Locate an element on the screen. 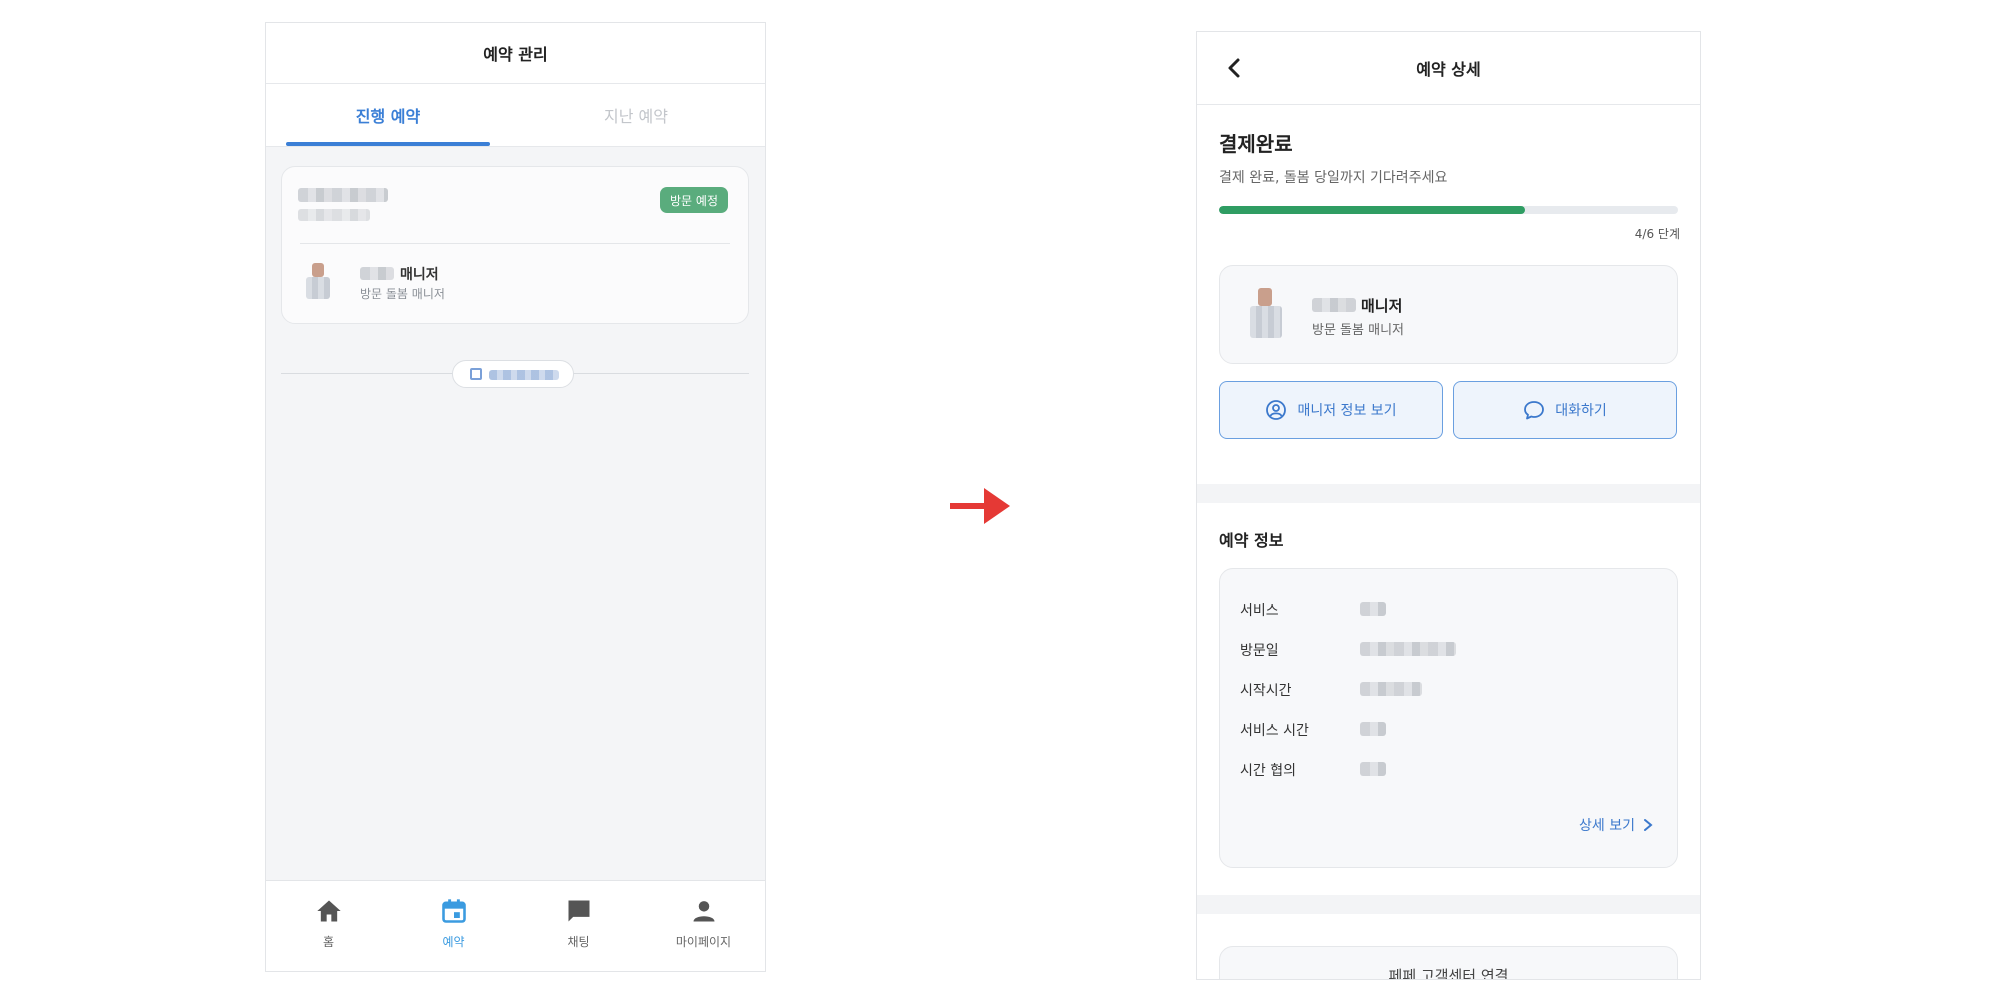  manager-info-button: 매니저 정보 보기 is located at coordinates (1331, 410).